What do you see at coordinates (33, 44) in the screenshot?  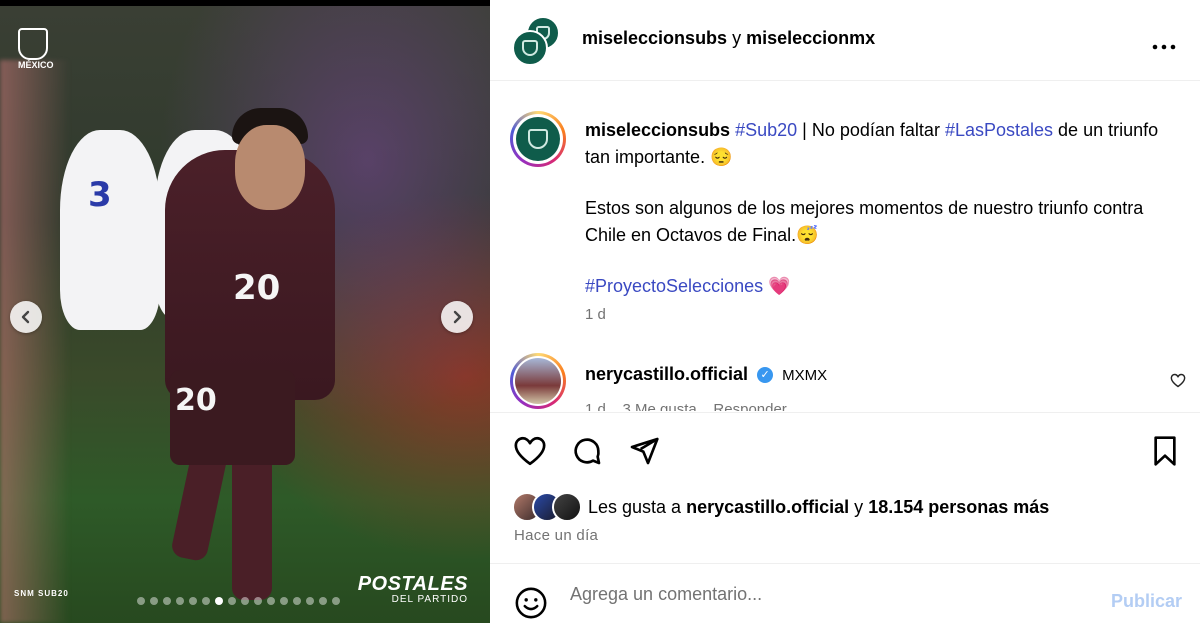 I see `shield-icon` at bounding box center [33, 44].